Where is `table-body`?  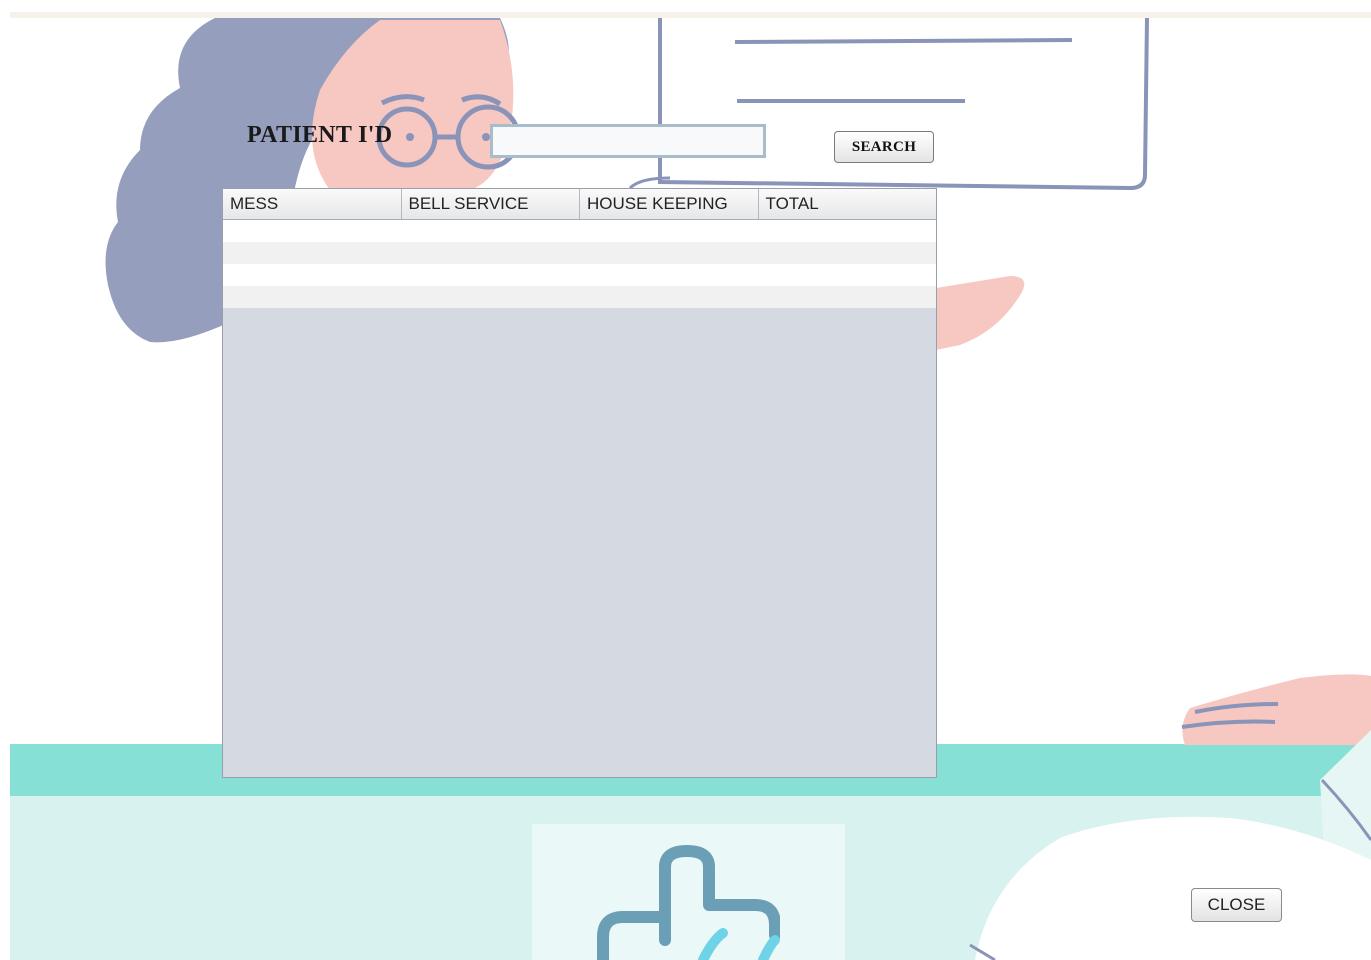
table-body is located at coordinates (579, 264).